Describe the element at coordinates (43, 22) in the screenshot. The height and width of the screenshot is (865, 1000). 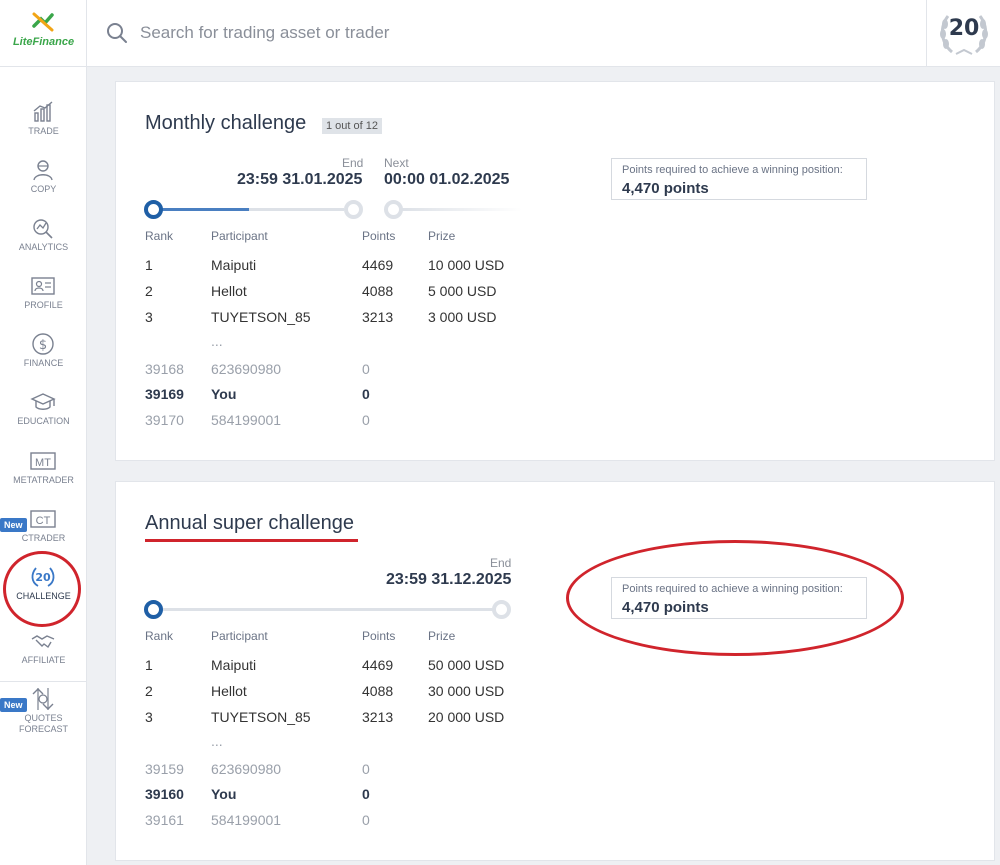
I see `logo-mark-icon` at that location.